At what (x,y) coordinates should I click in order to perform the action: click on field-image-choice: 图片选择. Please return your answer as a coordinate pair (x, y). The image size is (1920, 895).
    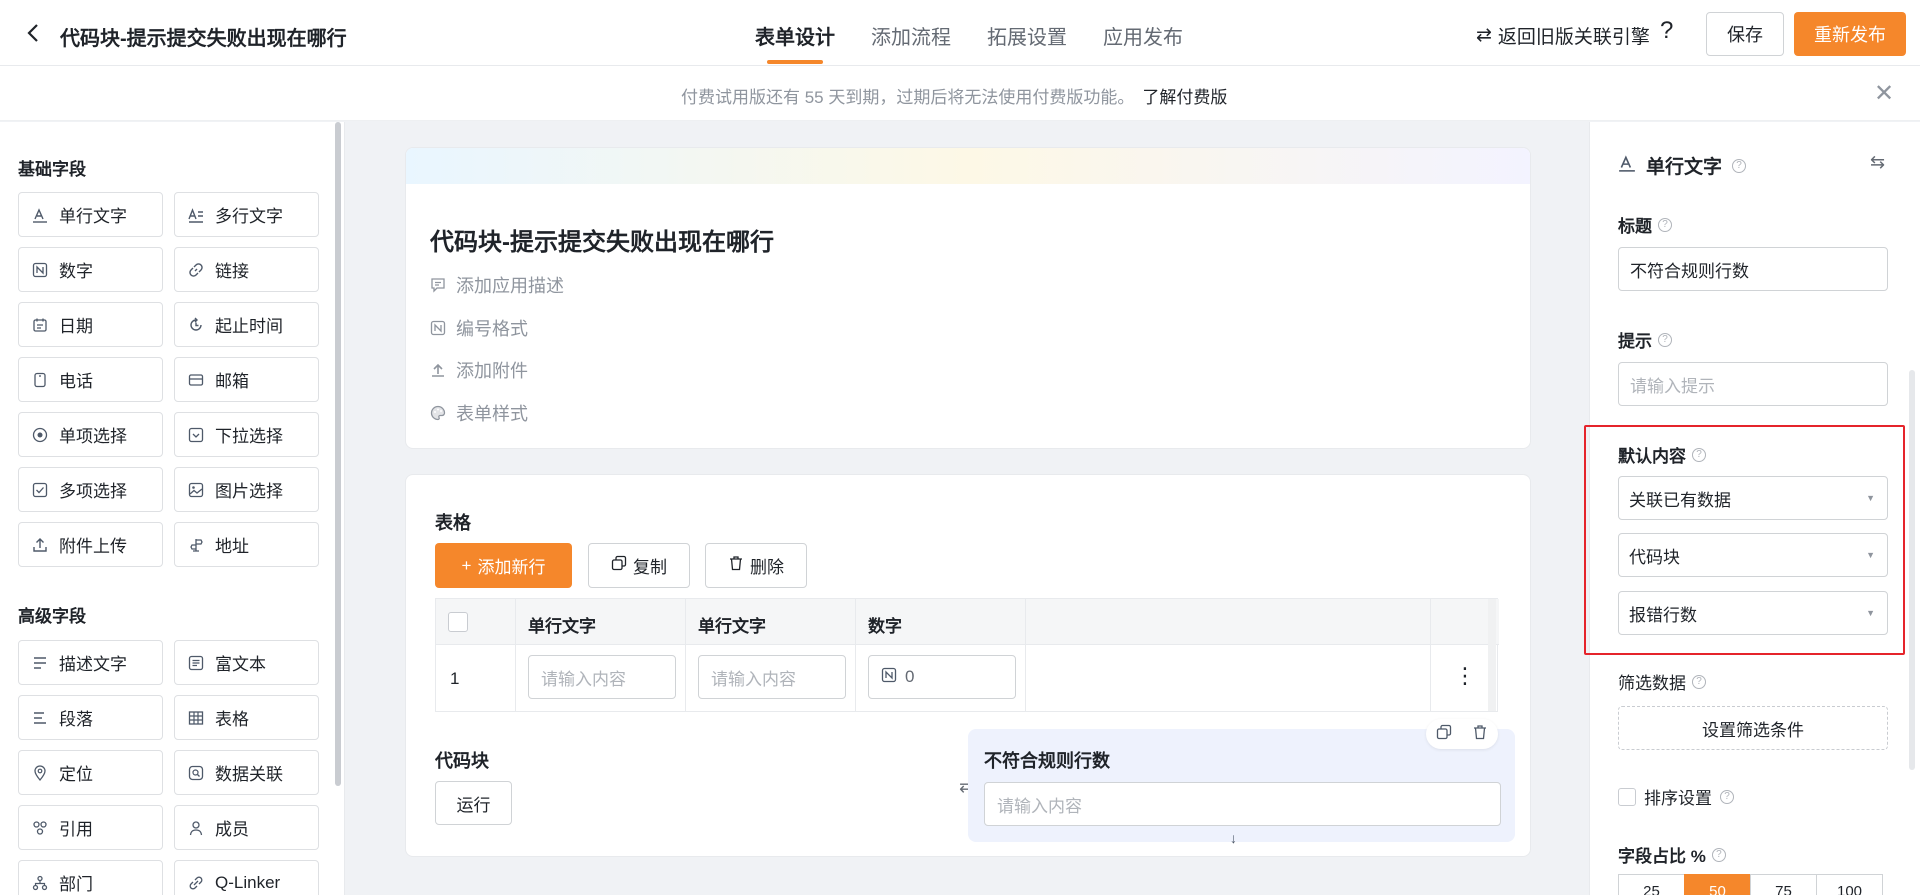
    Looking at the image, I should click on (246, 489).